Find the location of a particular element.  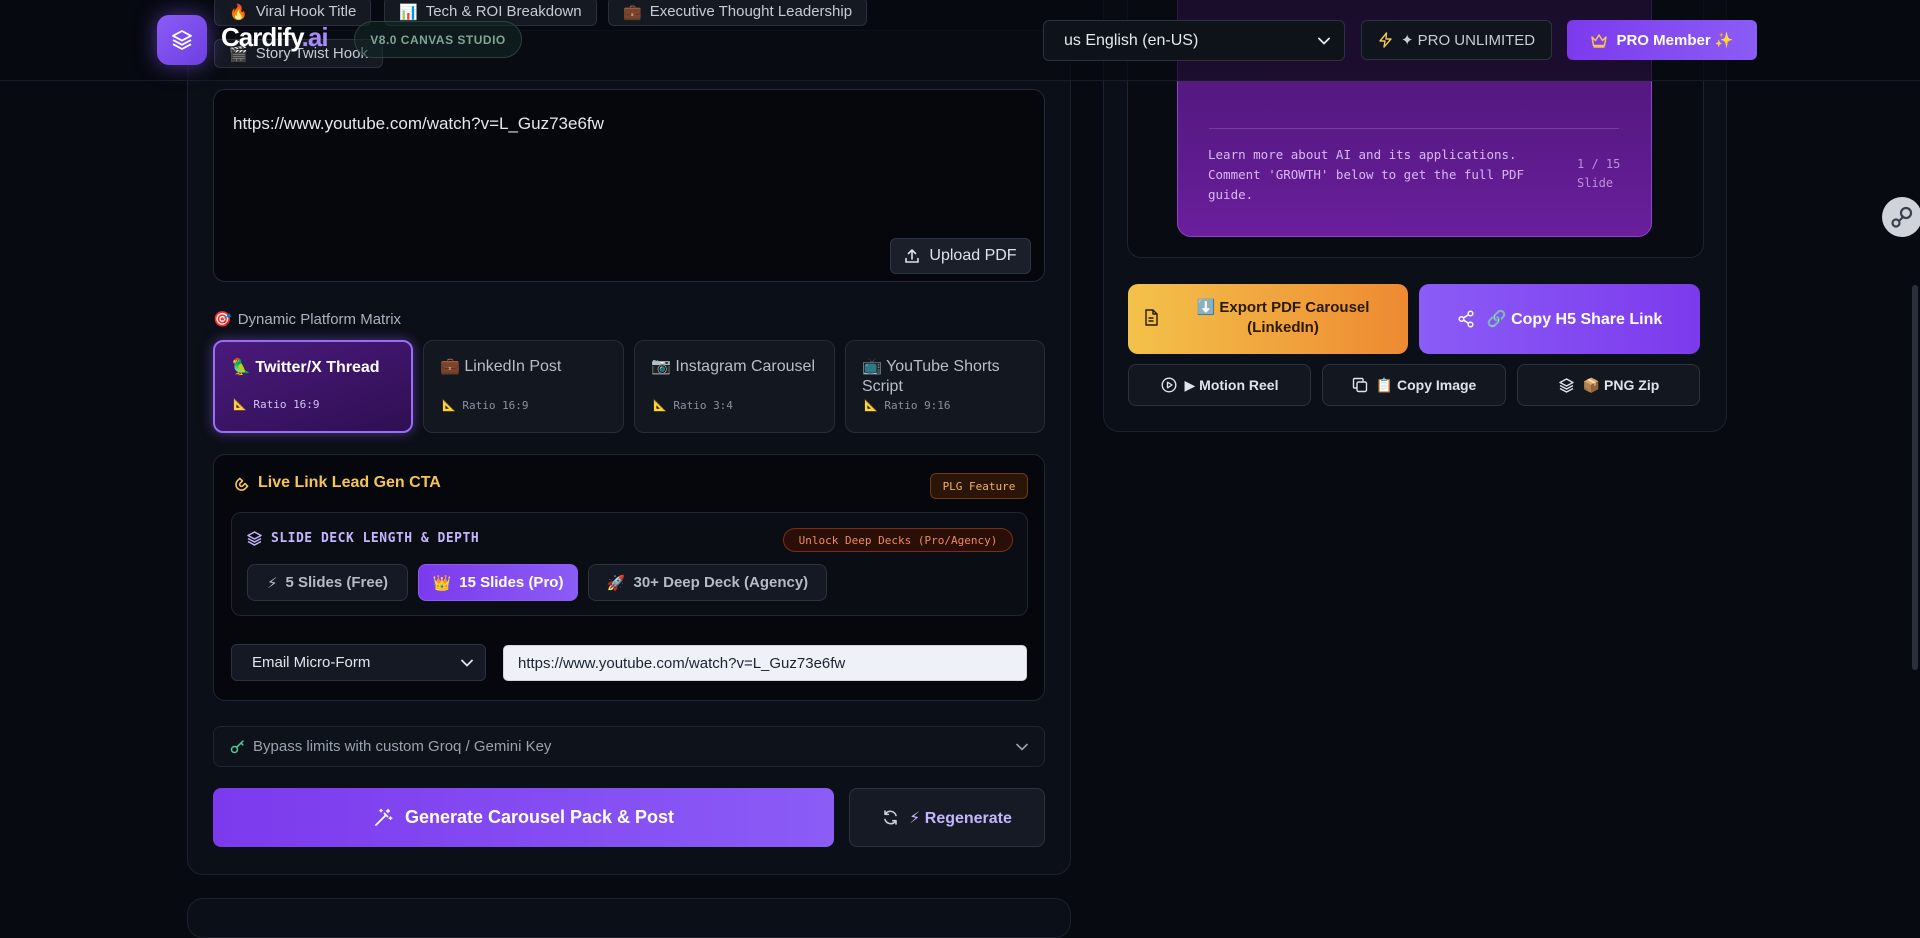

cta-link-input is located at coordinates (765, 663).